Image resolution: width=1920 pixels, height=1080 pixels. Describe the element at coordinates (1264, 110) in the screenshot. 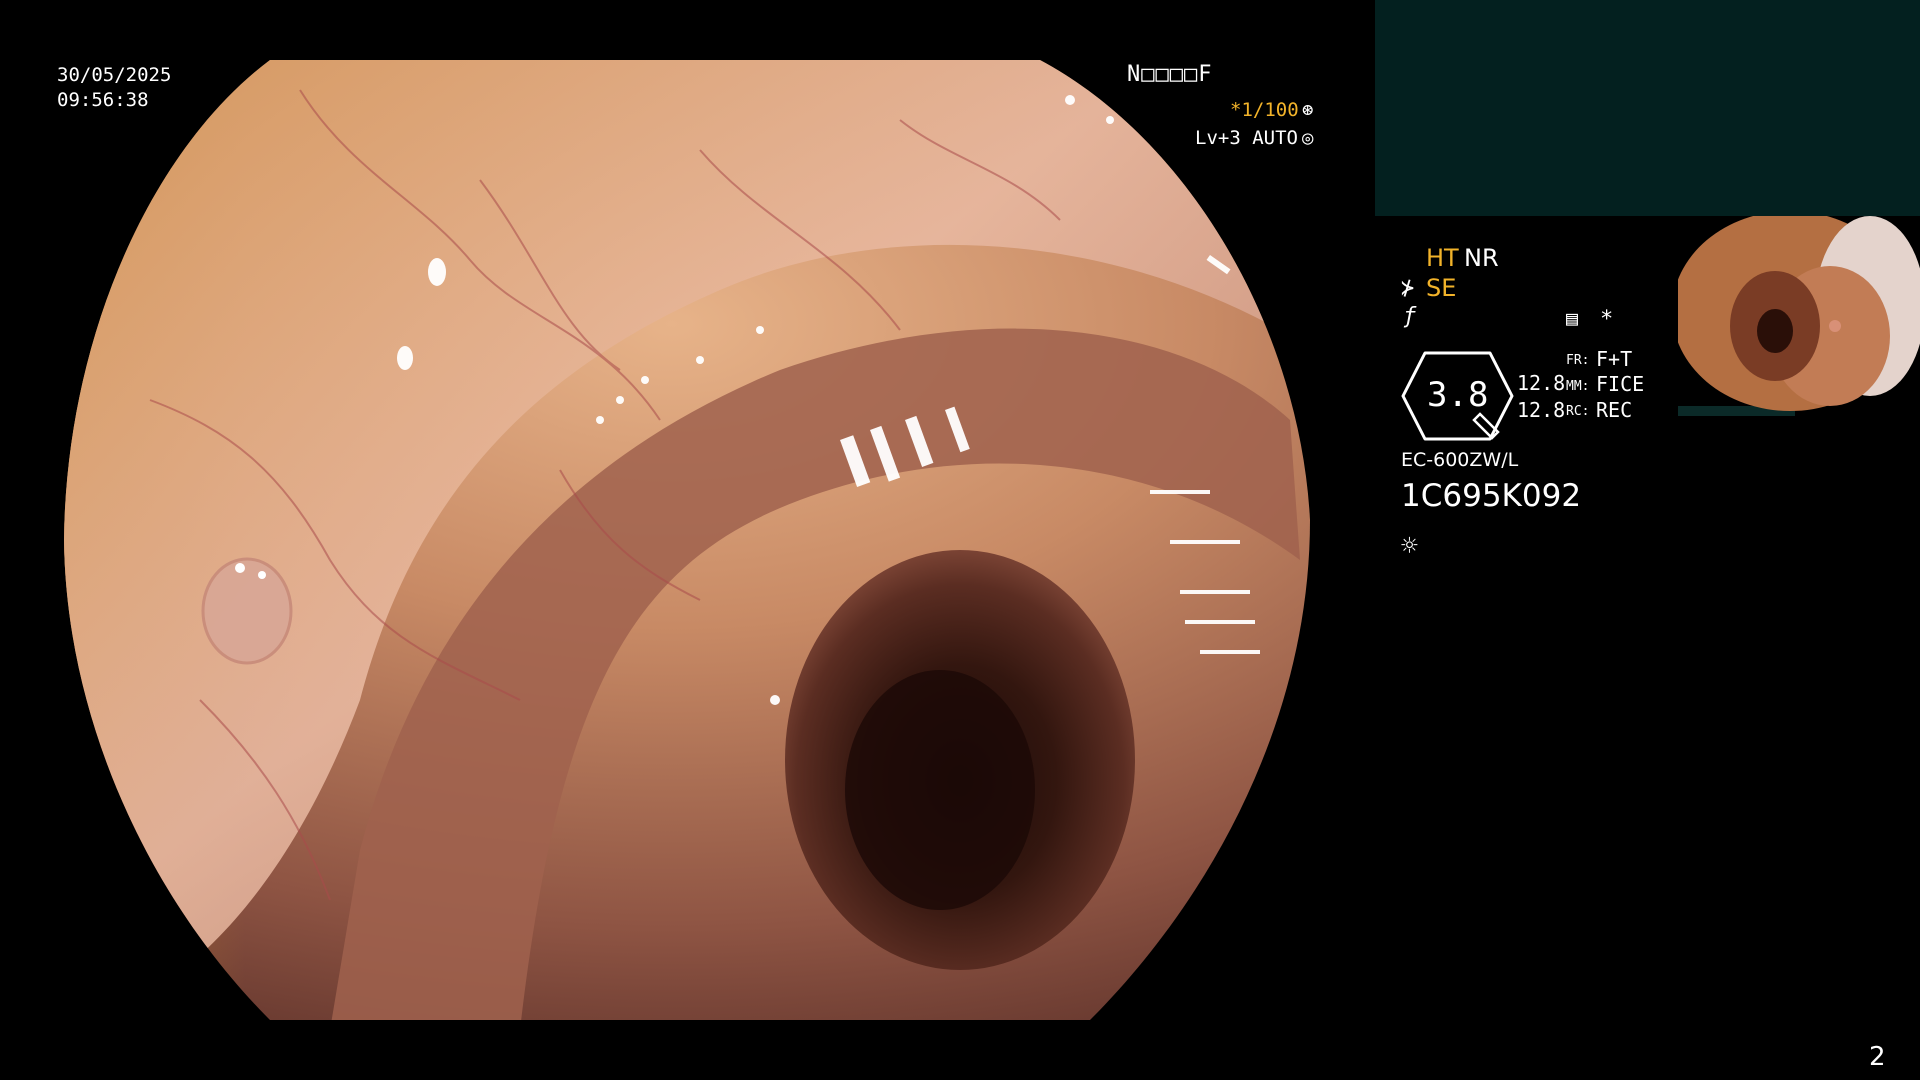

I see `shutter-speed: *1/100` at that location.